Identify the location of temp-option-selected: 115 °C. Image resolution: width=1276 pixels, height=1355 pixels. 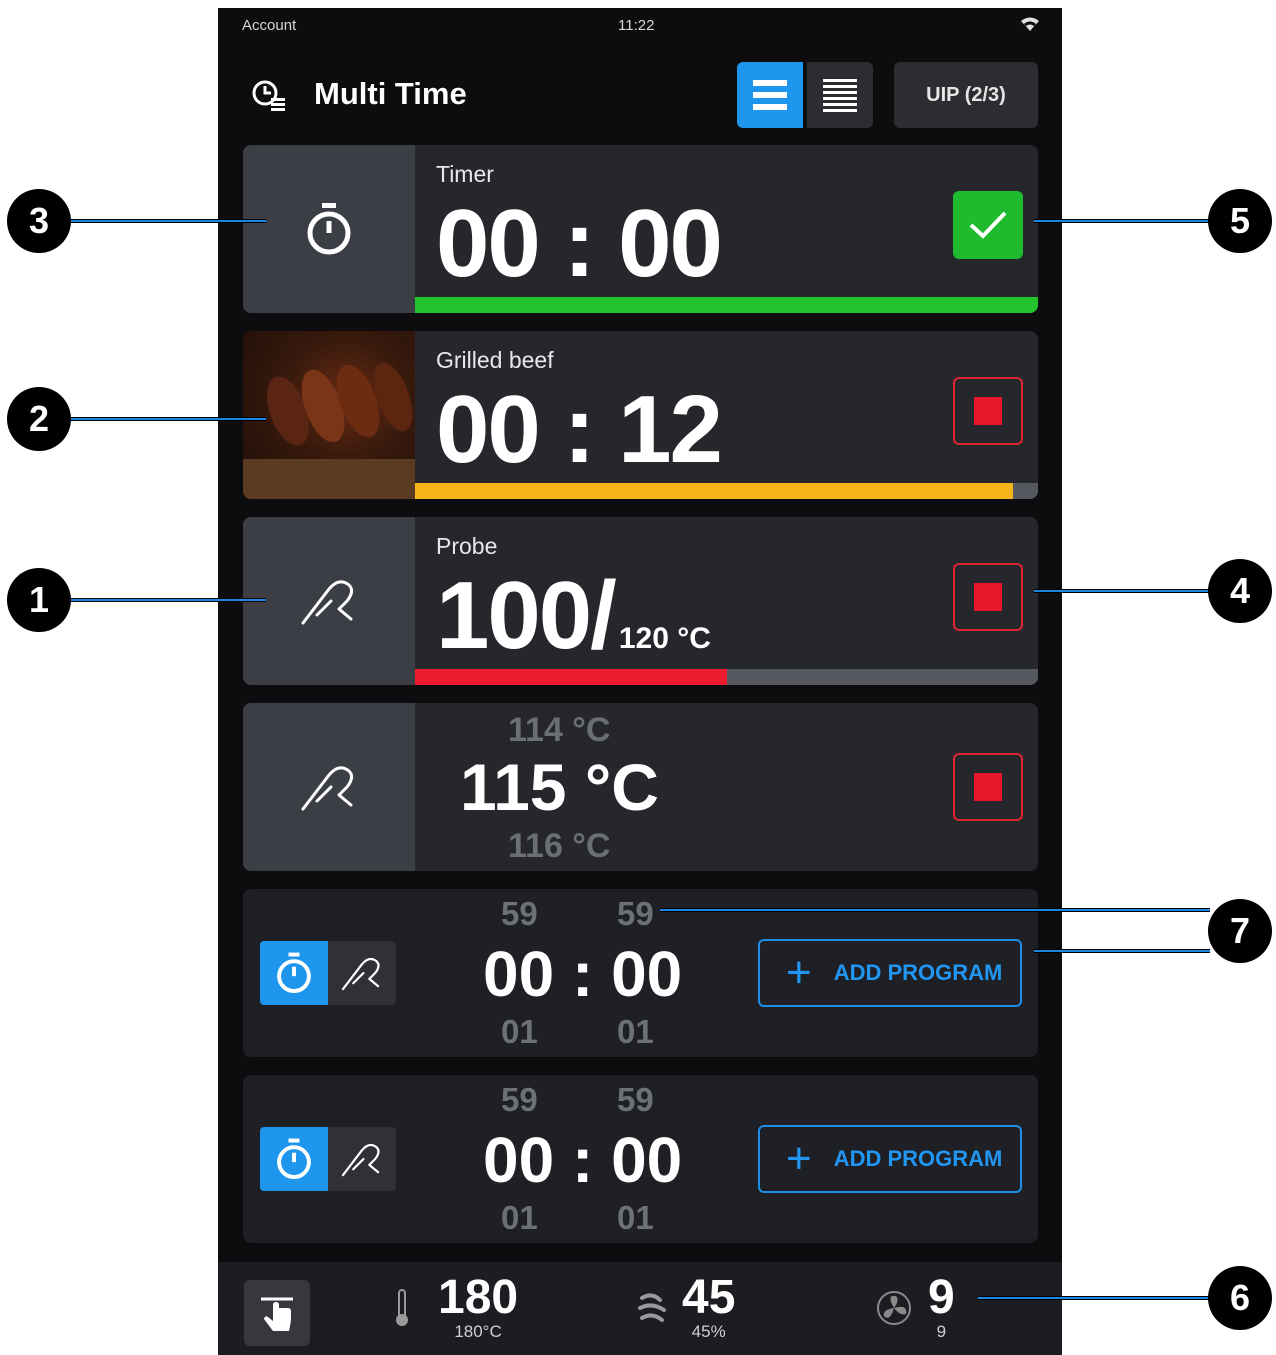
(559, 787).